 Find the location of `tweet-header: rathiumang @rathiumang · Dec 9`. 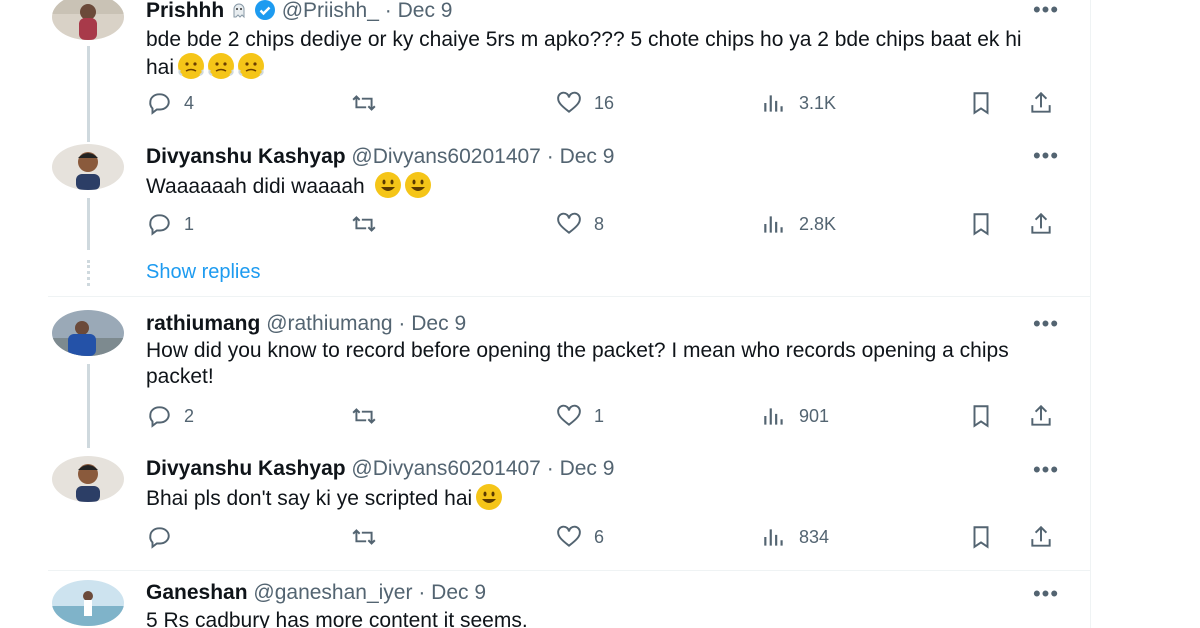

tweet-header: rathiumang @rathiumang · Dec 9 is located at coordinates (306, 324).